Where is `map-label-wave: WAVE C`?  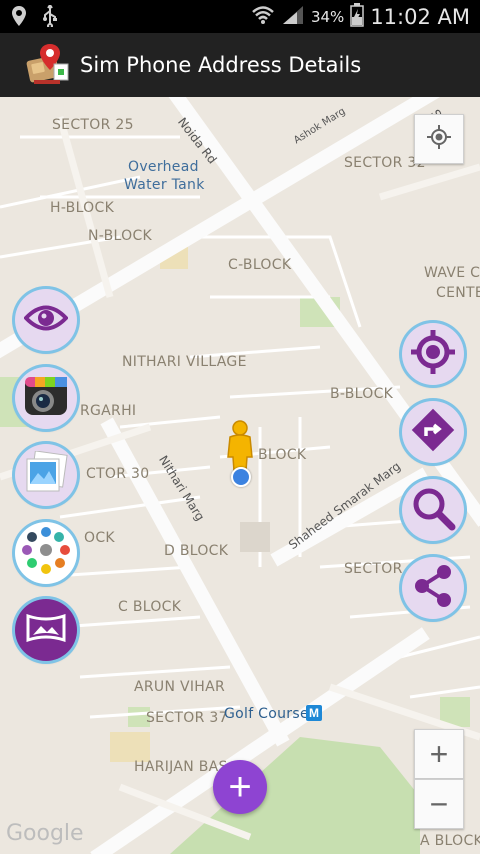
map-label-wave: WAVE C is located at coordinates (452, 273).